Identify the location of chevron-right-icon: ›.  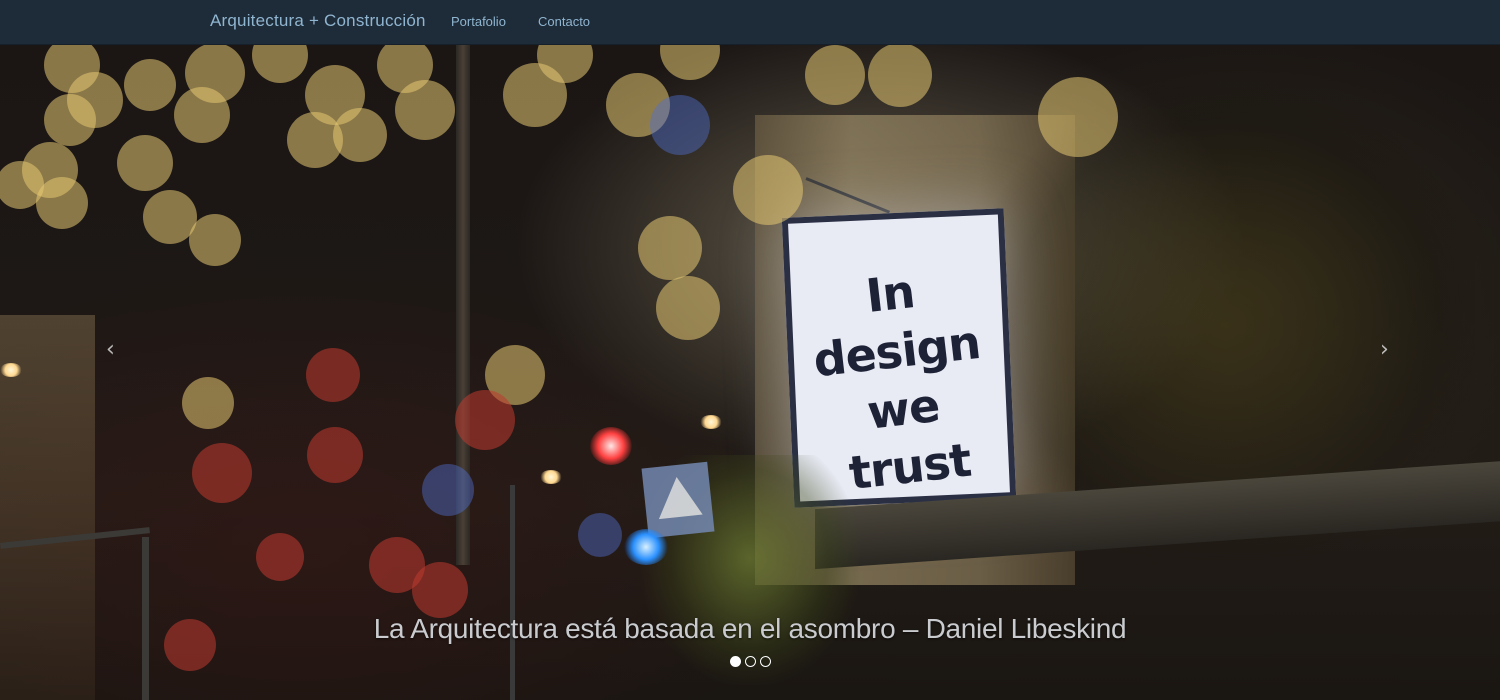
(1384, 349).